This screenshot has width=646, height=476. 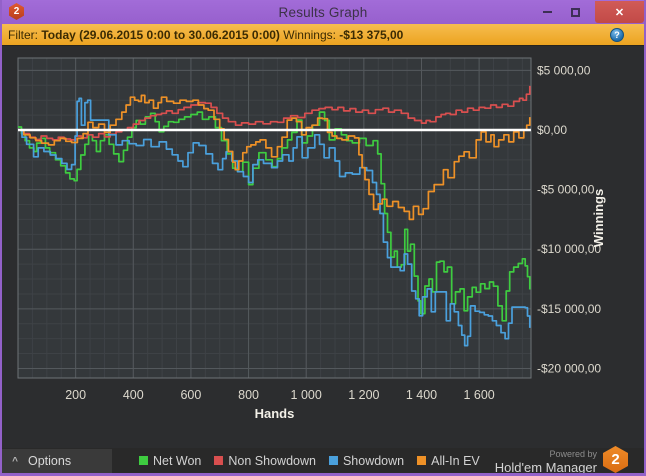 What do you see at coordinates (219, 460) in the screenshot?
I see `non-showdown-swatch-icon` at bounding box center [219, 460].